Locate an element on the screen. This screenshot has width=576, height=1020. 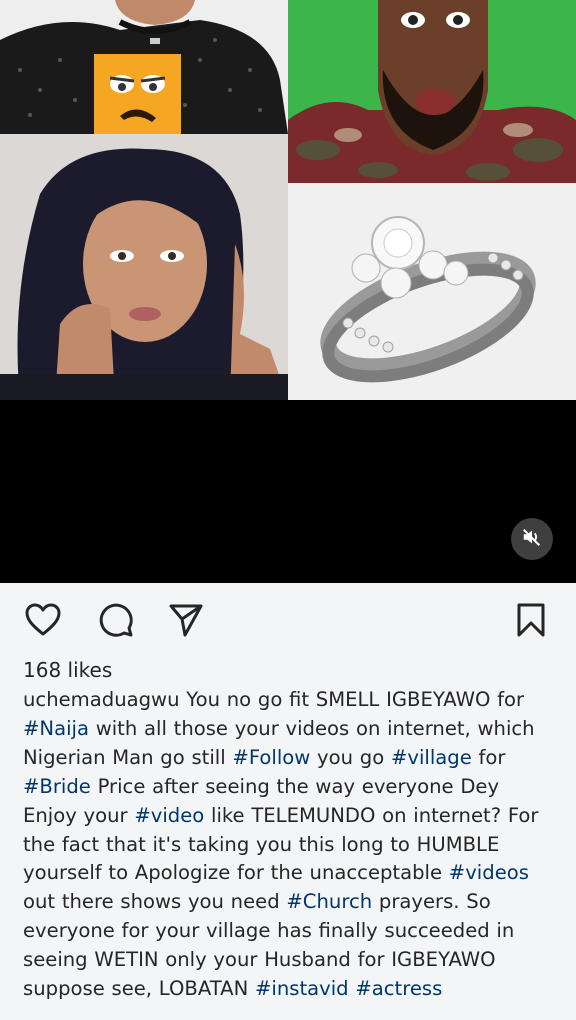
like-button is located at coordinates (43, 622).